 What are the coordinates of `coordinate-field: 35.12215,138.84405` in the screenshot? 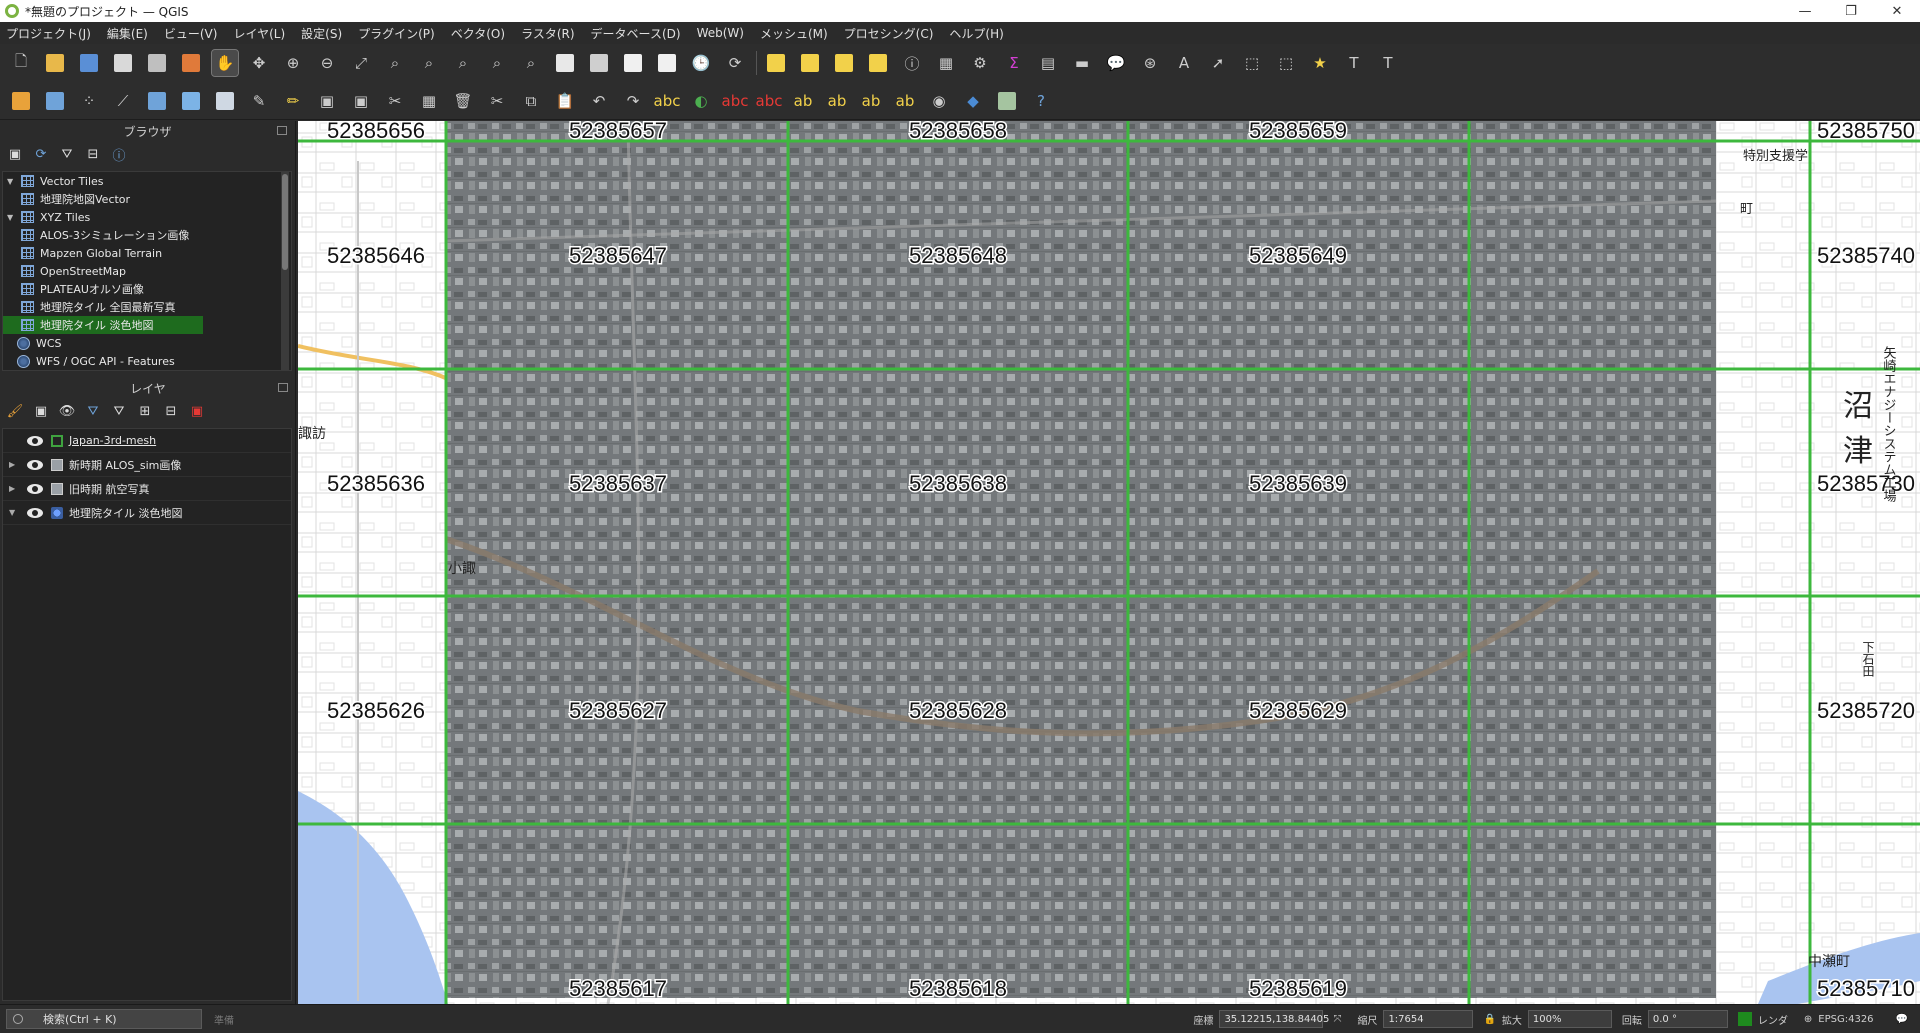 It's located at (1274, 1019).